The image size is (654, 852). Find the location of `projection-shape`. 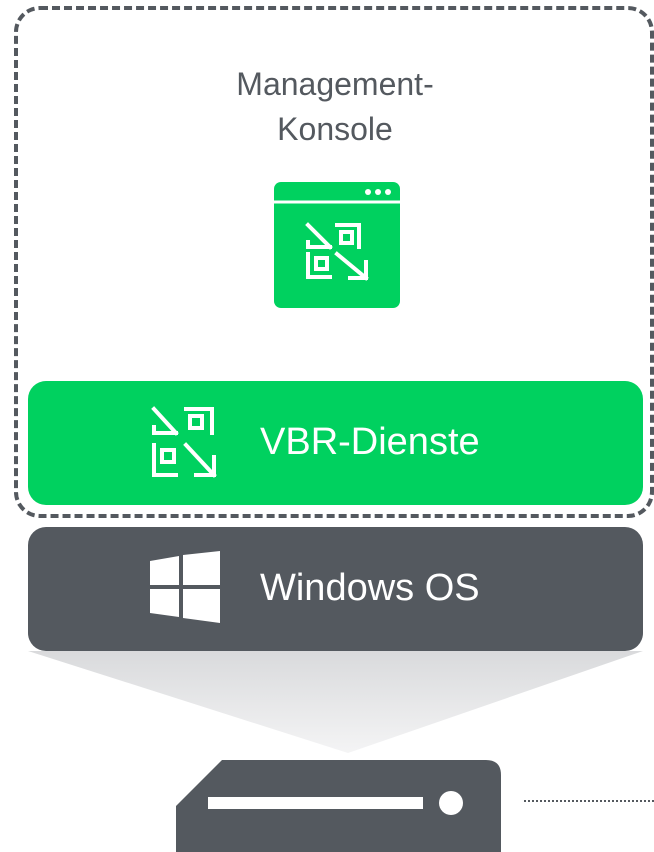

projection-shape is located at coordinates (335, 702).